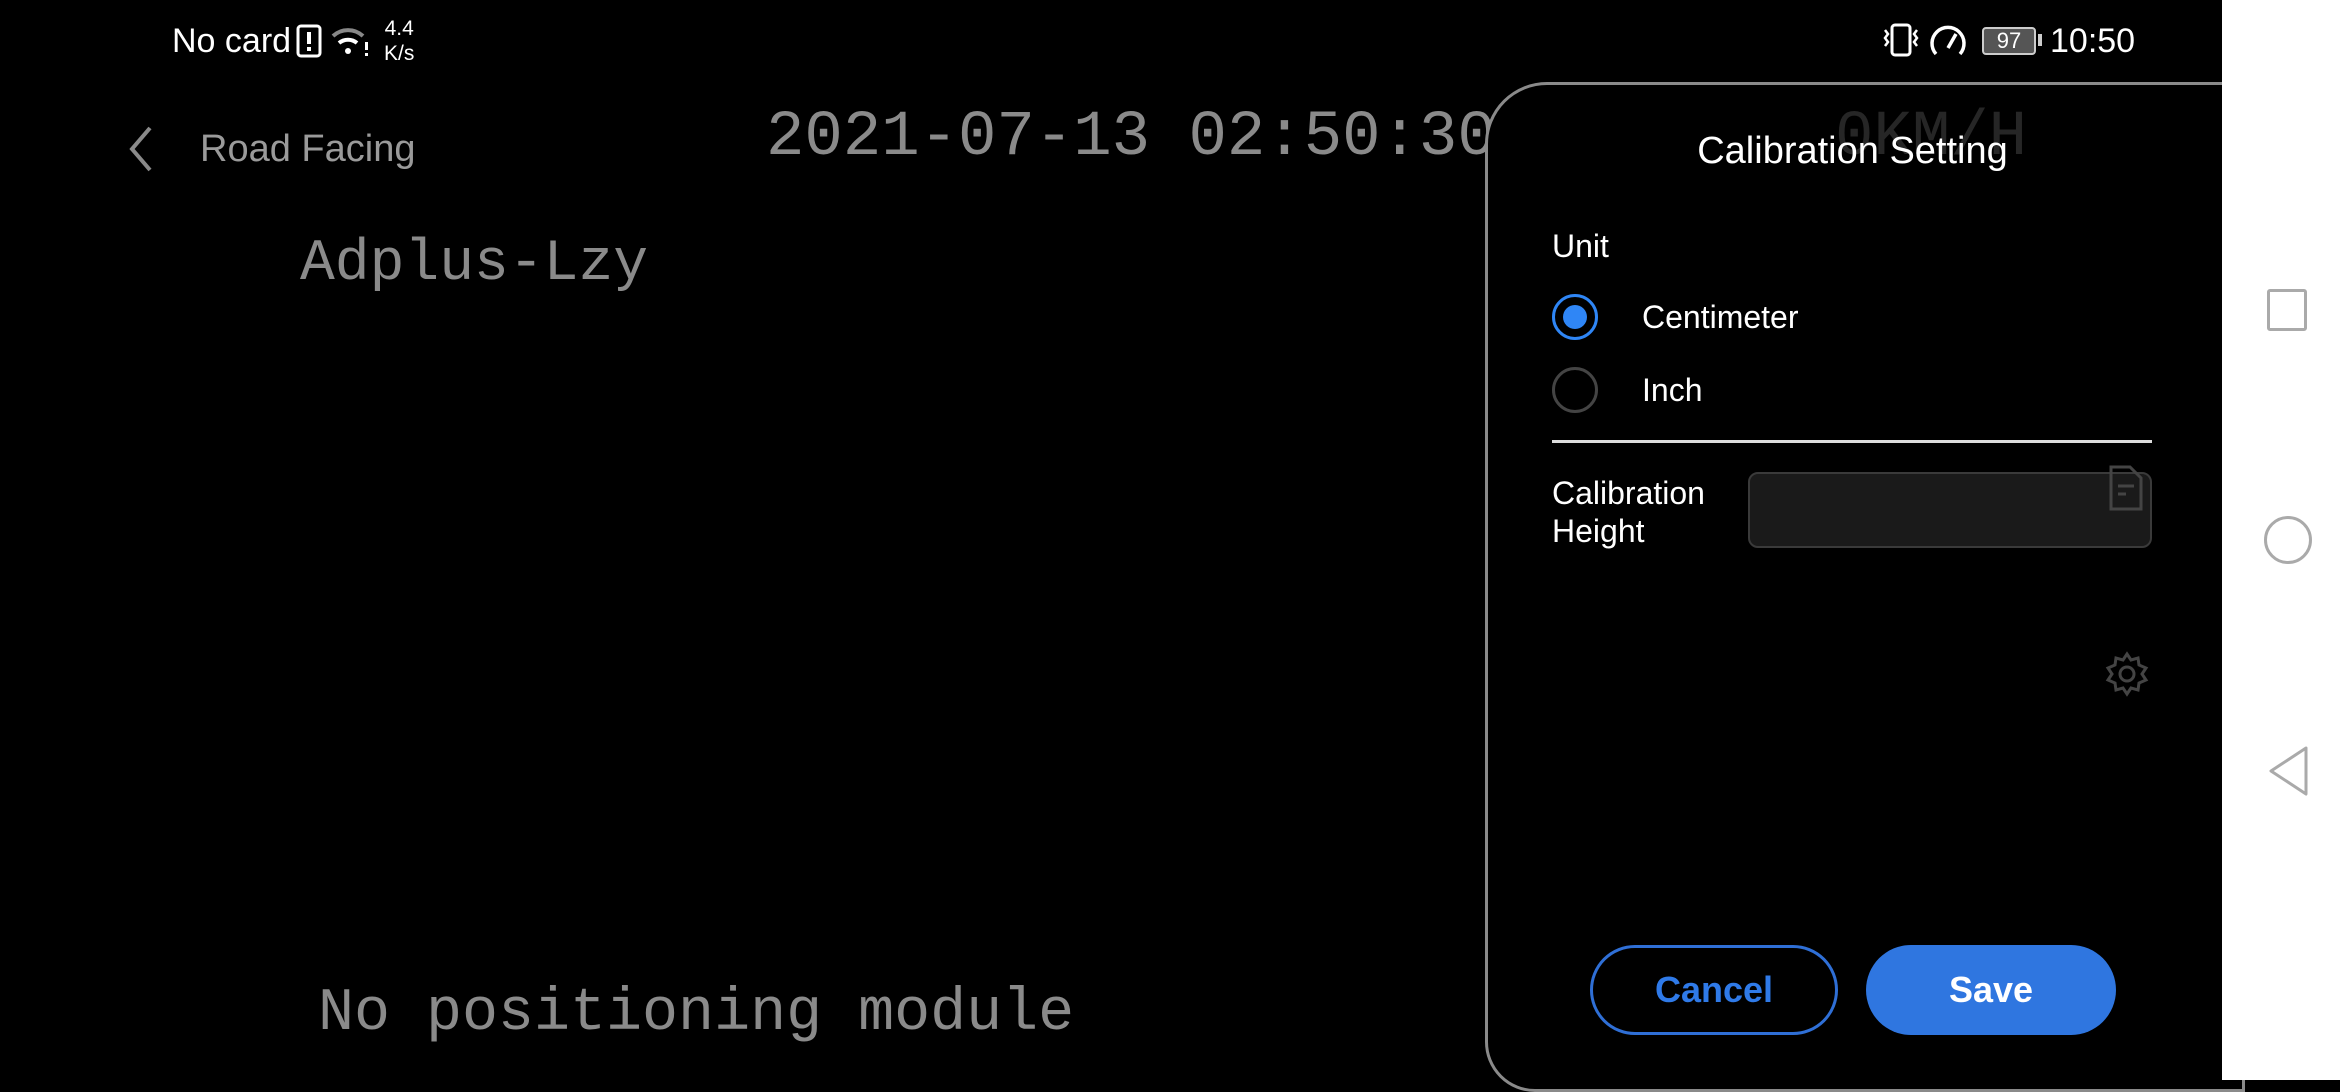 The width and height of the screenshot is (2340, 1092). I want to click on battery-level: 97, so click(2009, 40).